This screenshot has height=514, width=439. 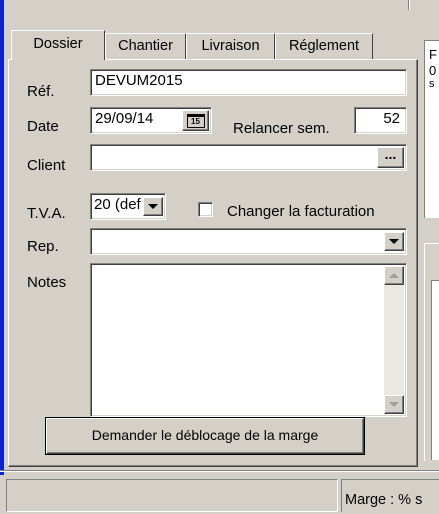 What do you see at coordinates (409, 5) in the screenshot?
I see `top-right-divider` at bounding box center [409, 5].